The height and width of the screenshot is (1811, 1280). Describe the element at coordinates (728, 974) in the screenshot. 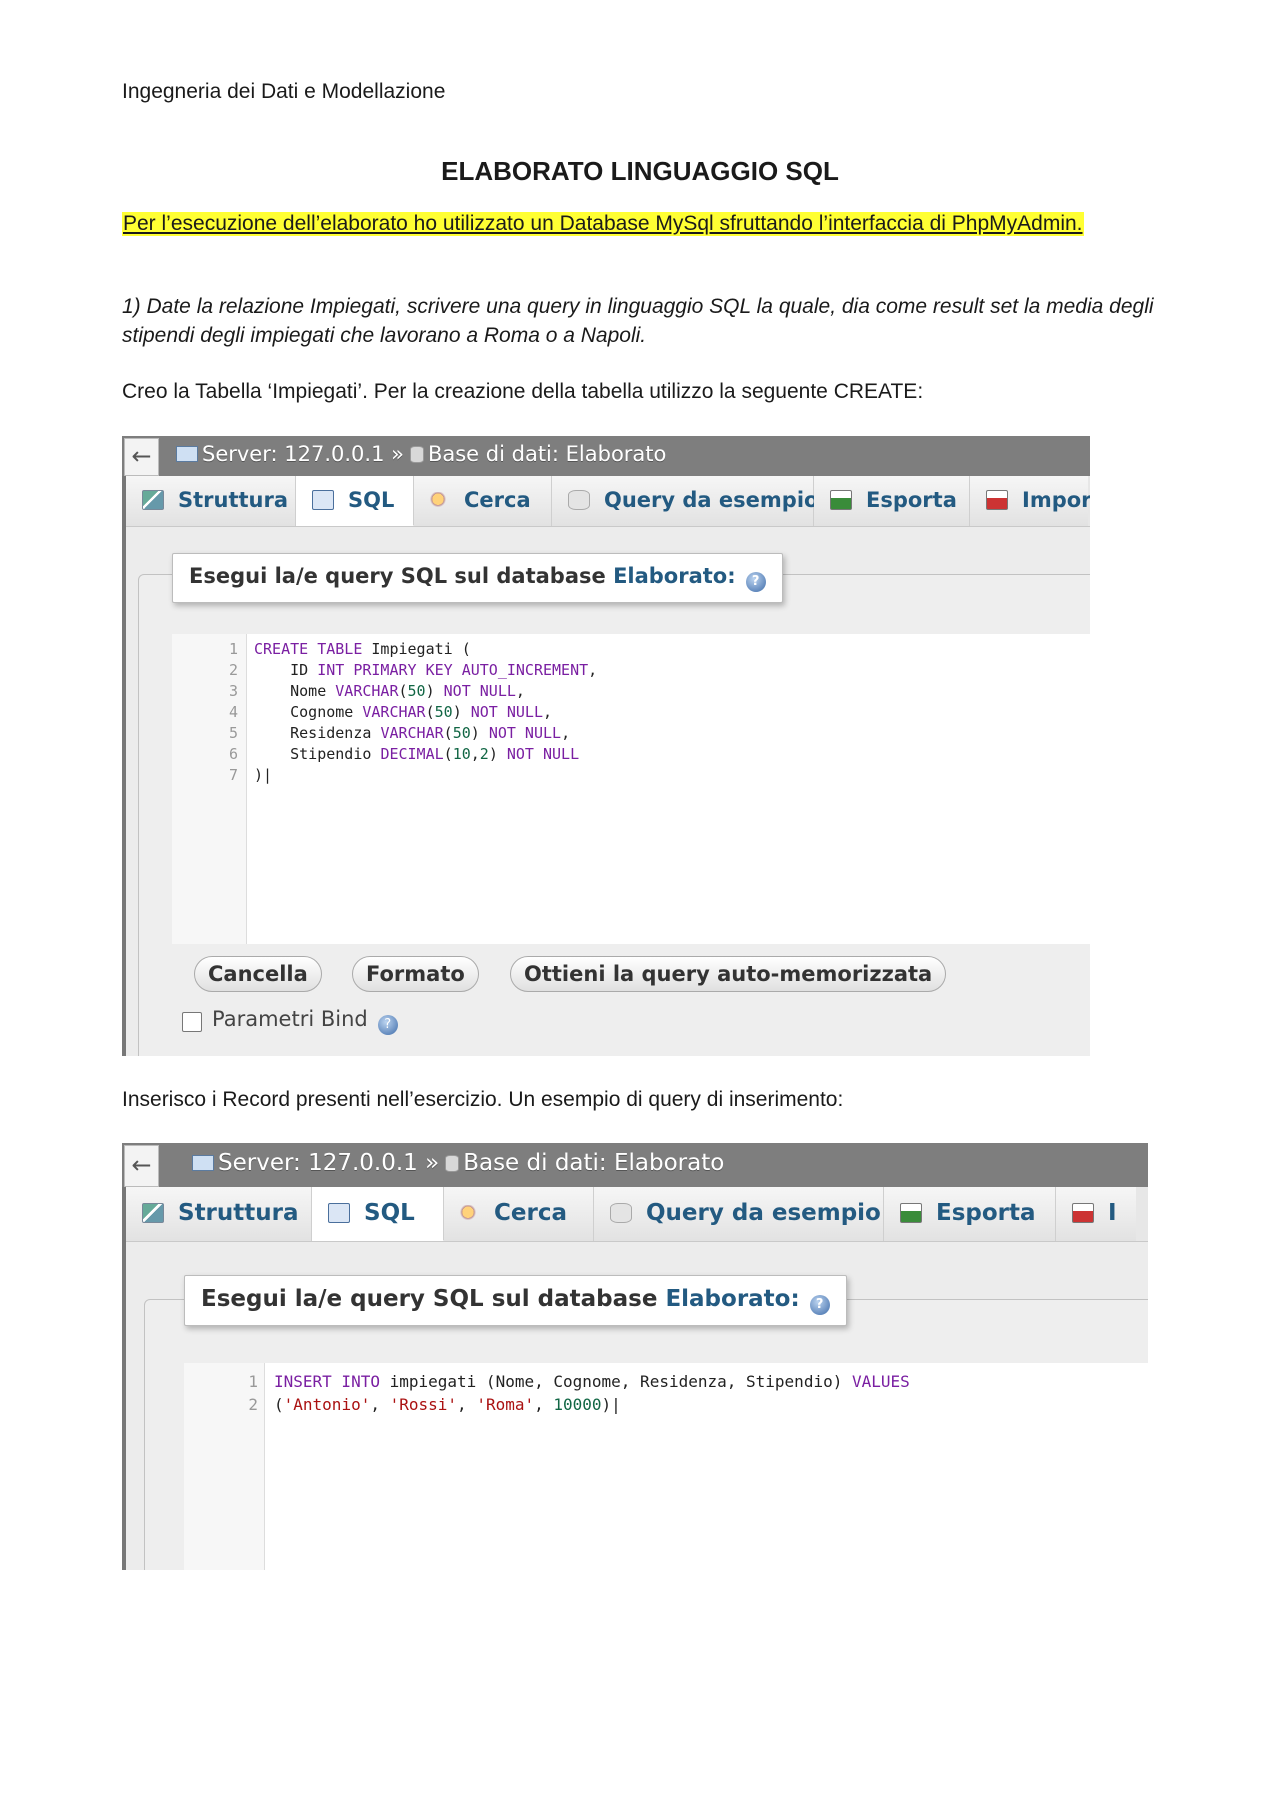

I see `auto-query-button: Ottieni la query auto-memorizzata` at that location.